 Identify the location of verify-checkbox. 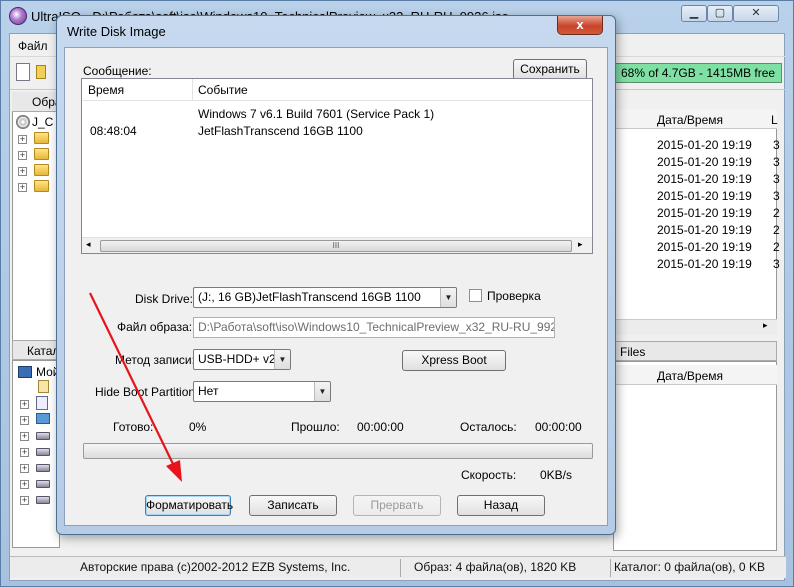
(475, 295).